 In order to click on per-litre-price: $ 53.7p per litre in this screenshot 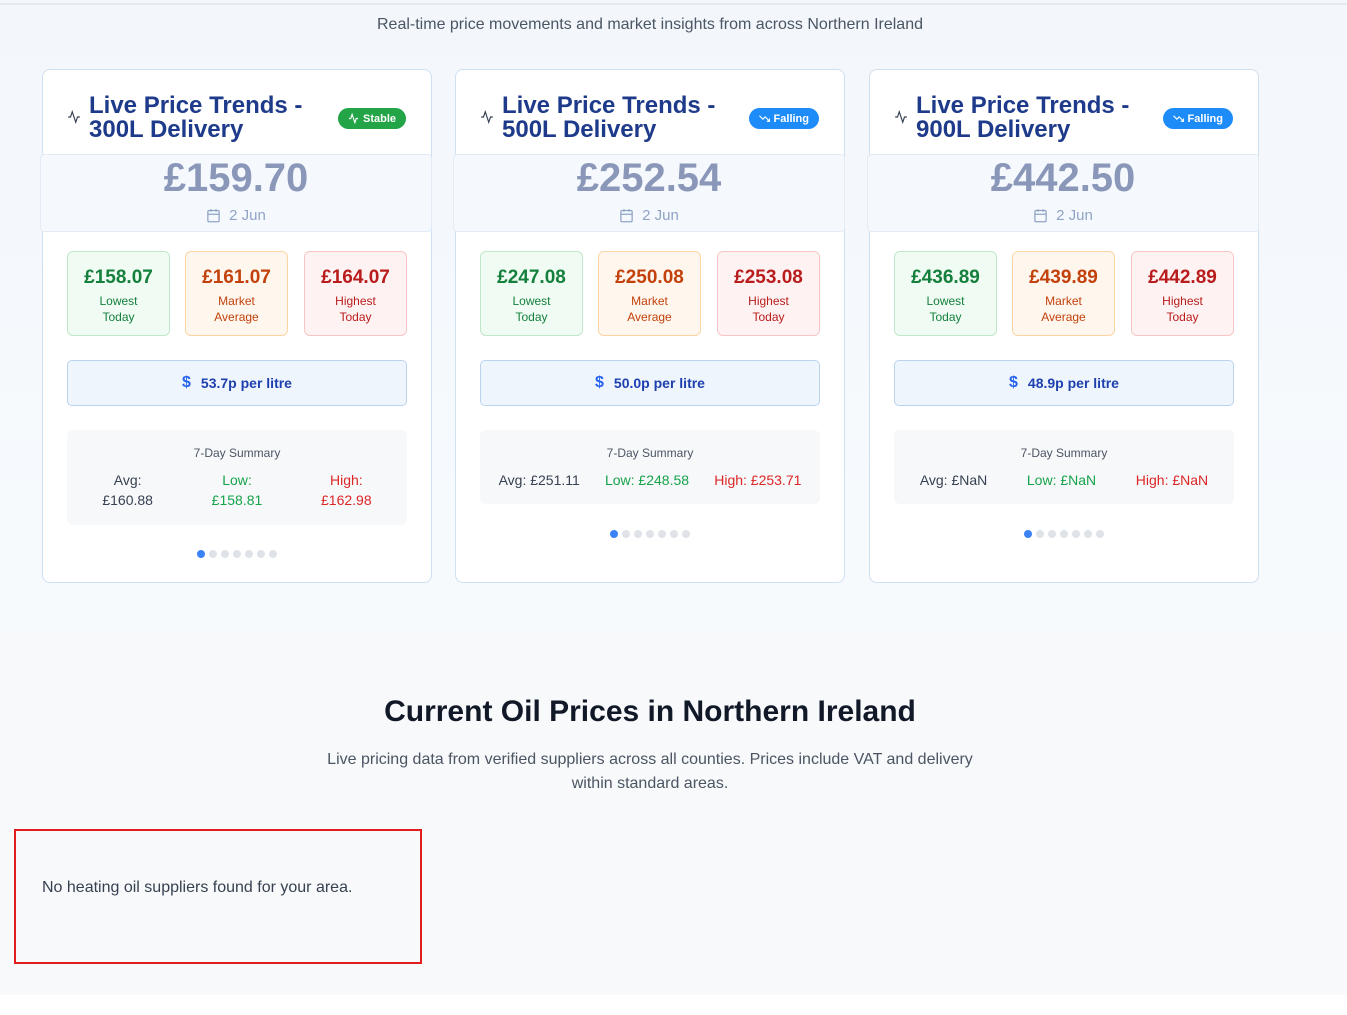, I will do `click(237, 383)`.